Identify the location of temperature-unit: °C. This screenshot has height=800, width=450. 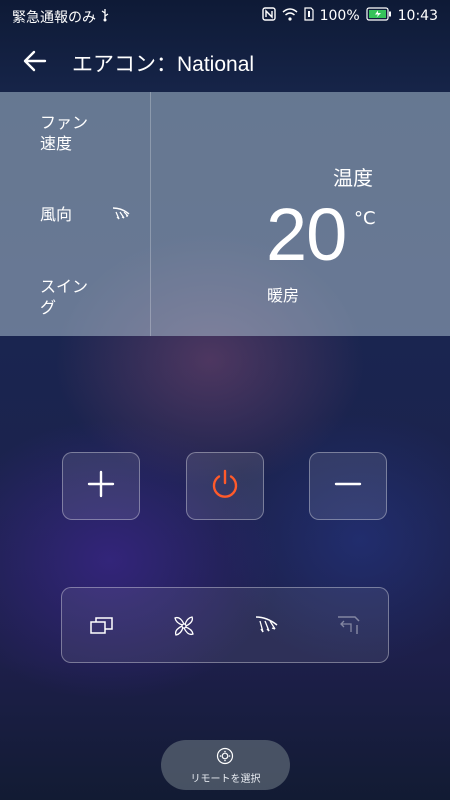
(365, 218).